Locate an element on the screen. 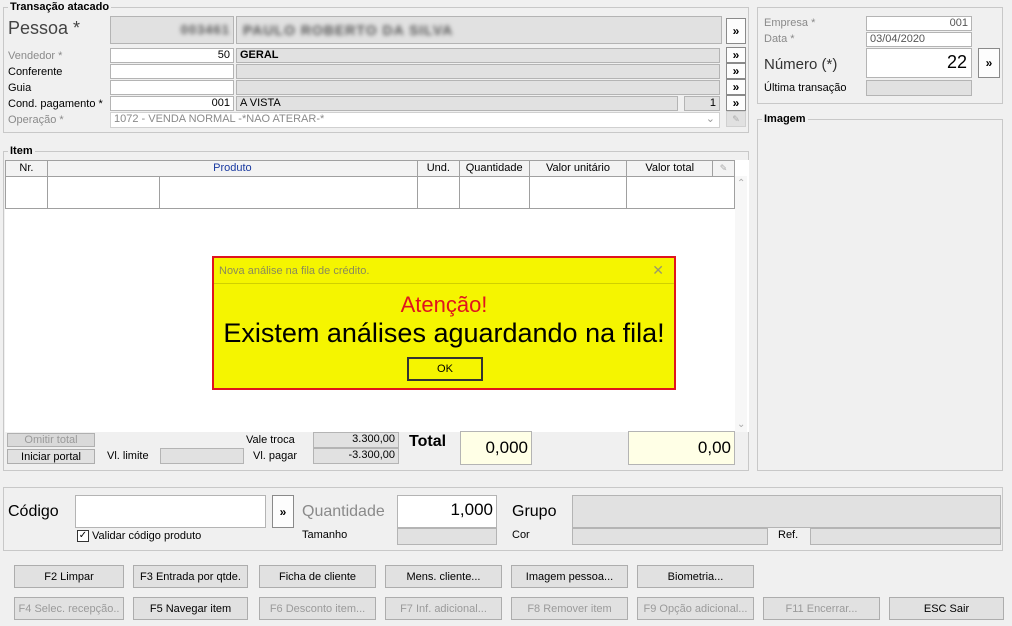  iniciar-portal-button: Iniciar portal is located at coordinates (51, 456).